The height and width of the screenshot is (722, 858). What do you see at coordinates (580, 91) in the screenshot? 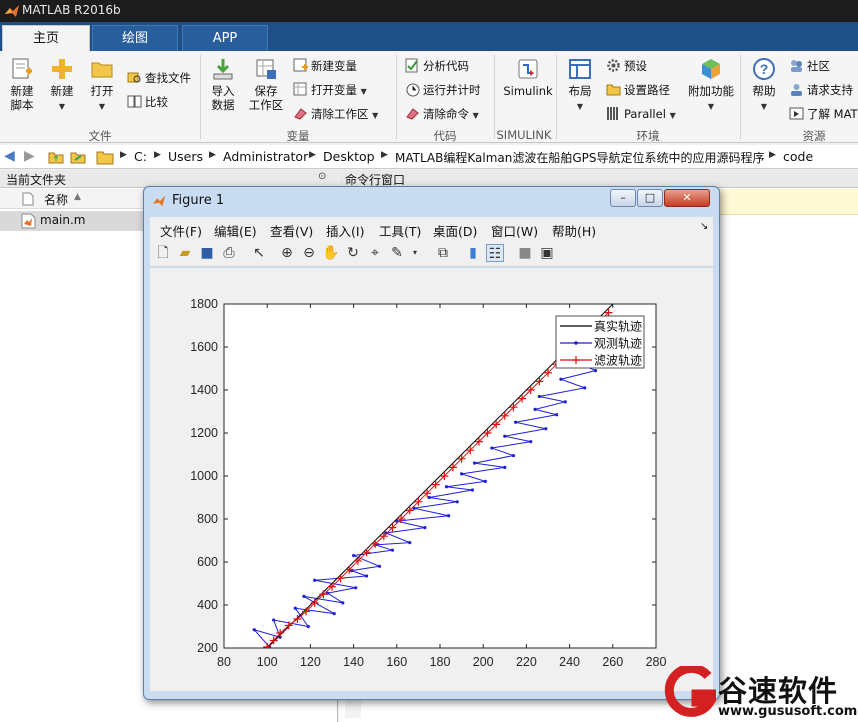
I see `layout-label: 布局` at bounding box center [580, 91].